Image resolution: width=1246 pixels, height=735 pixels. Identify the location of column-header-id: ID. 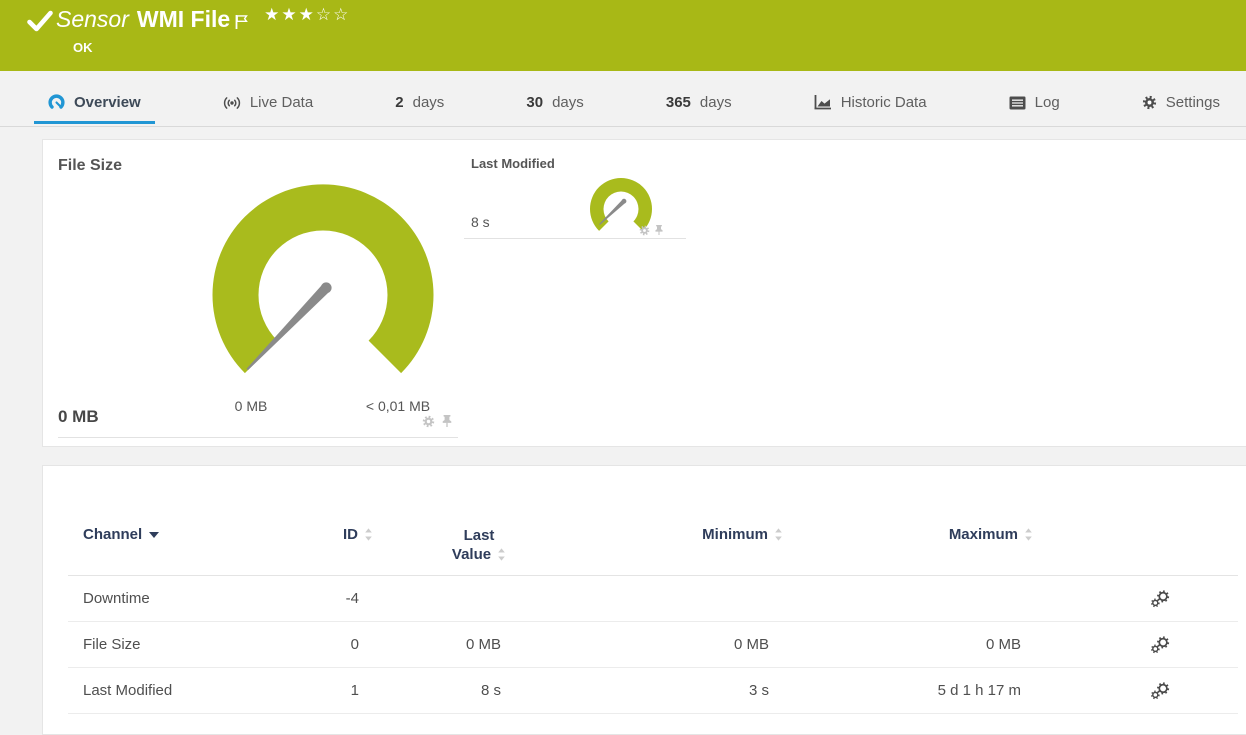
(368, 534).